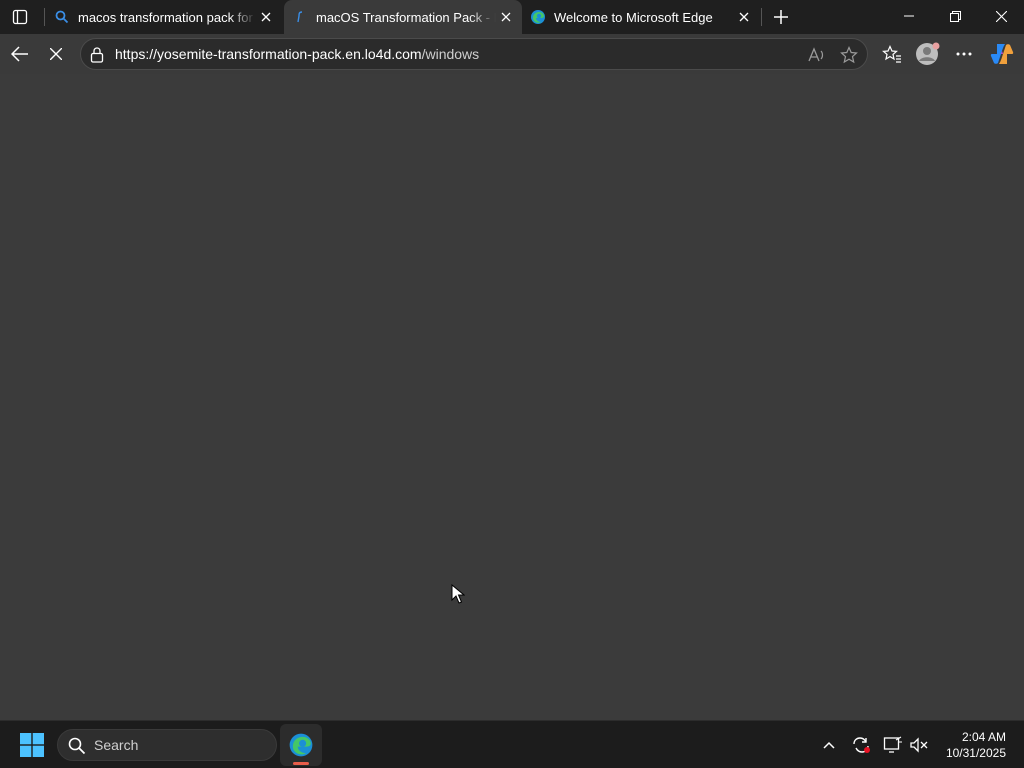  I want to click on close-window-button, so click(1001, 16).